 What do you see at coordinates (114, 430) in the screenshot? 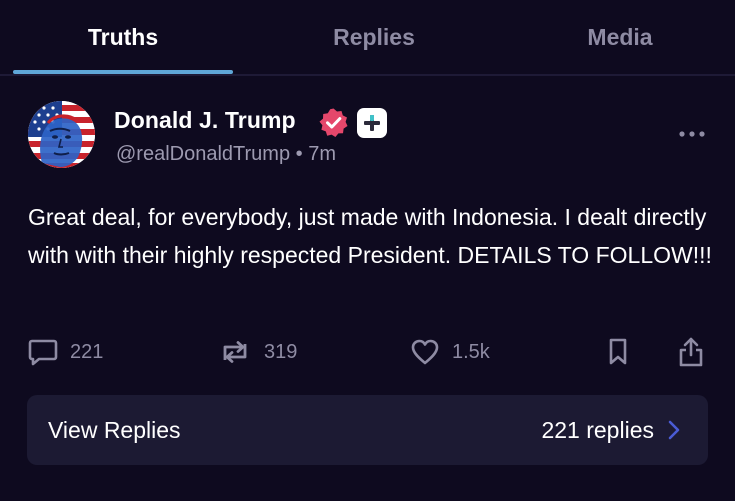
I see `view-replies-label: View Replies` at bounding box center [114, 430].